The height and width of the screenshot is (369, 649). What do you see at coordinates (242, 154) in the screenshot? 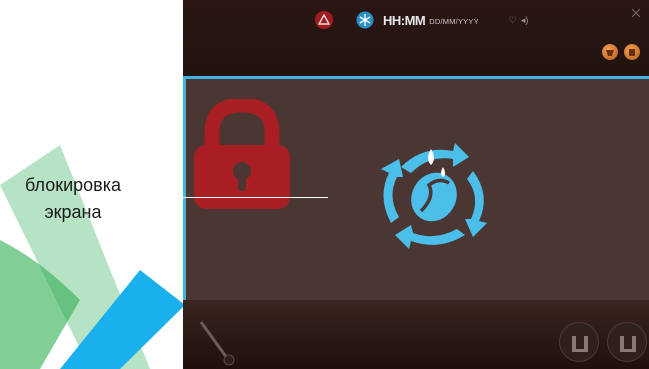
I see `padlock-icon` at bounding box center [242, 154].